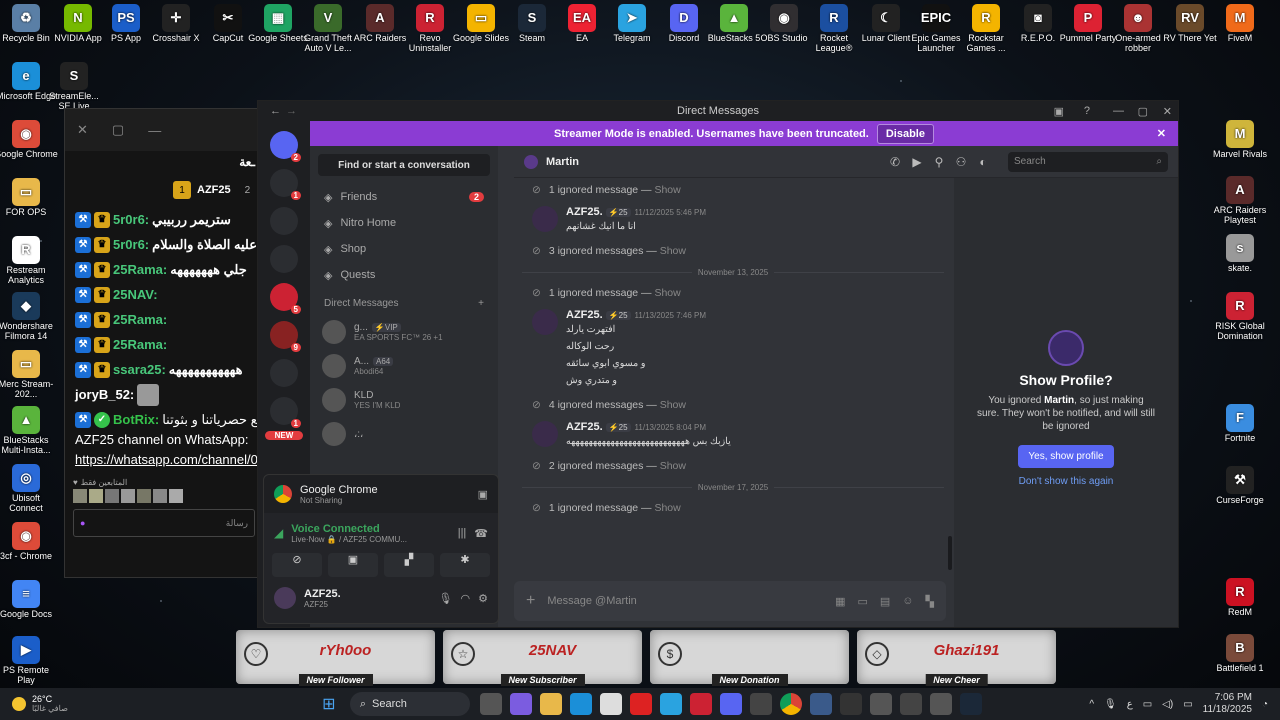  What do you see at coordinates (730, 704) in the screenshot?
I see `discord-icon` at bounding box center [730, 704].